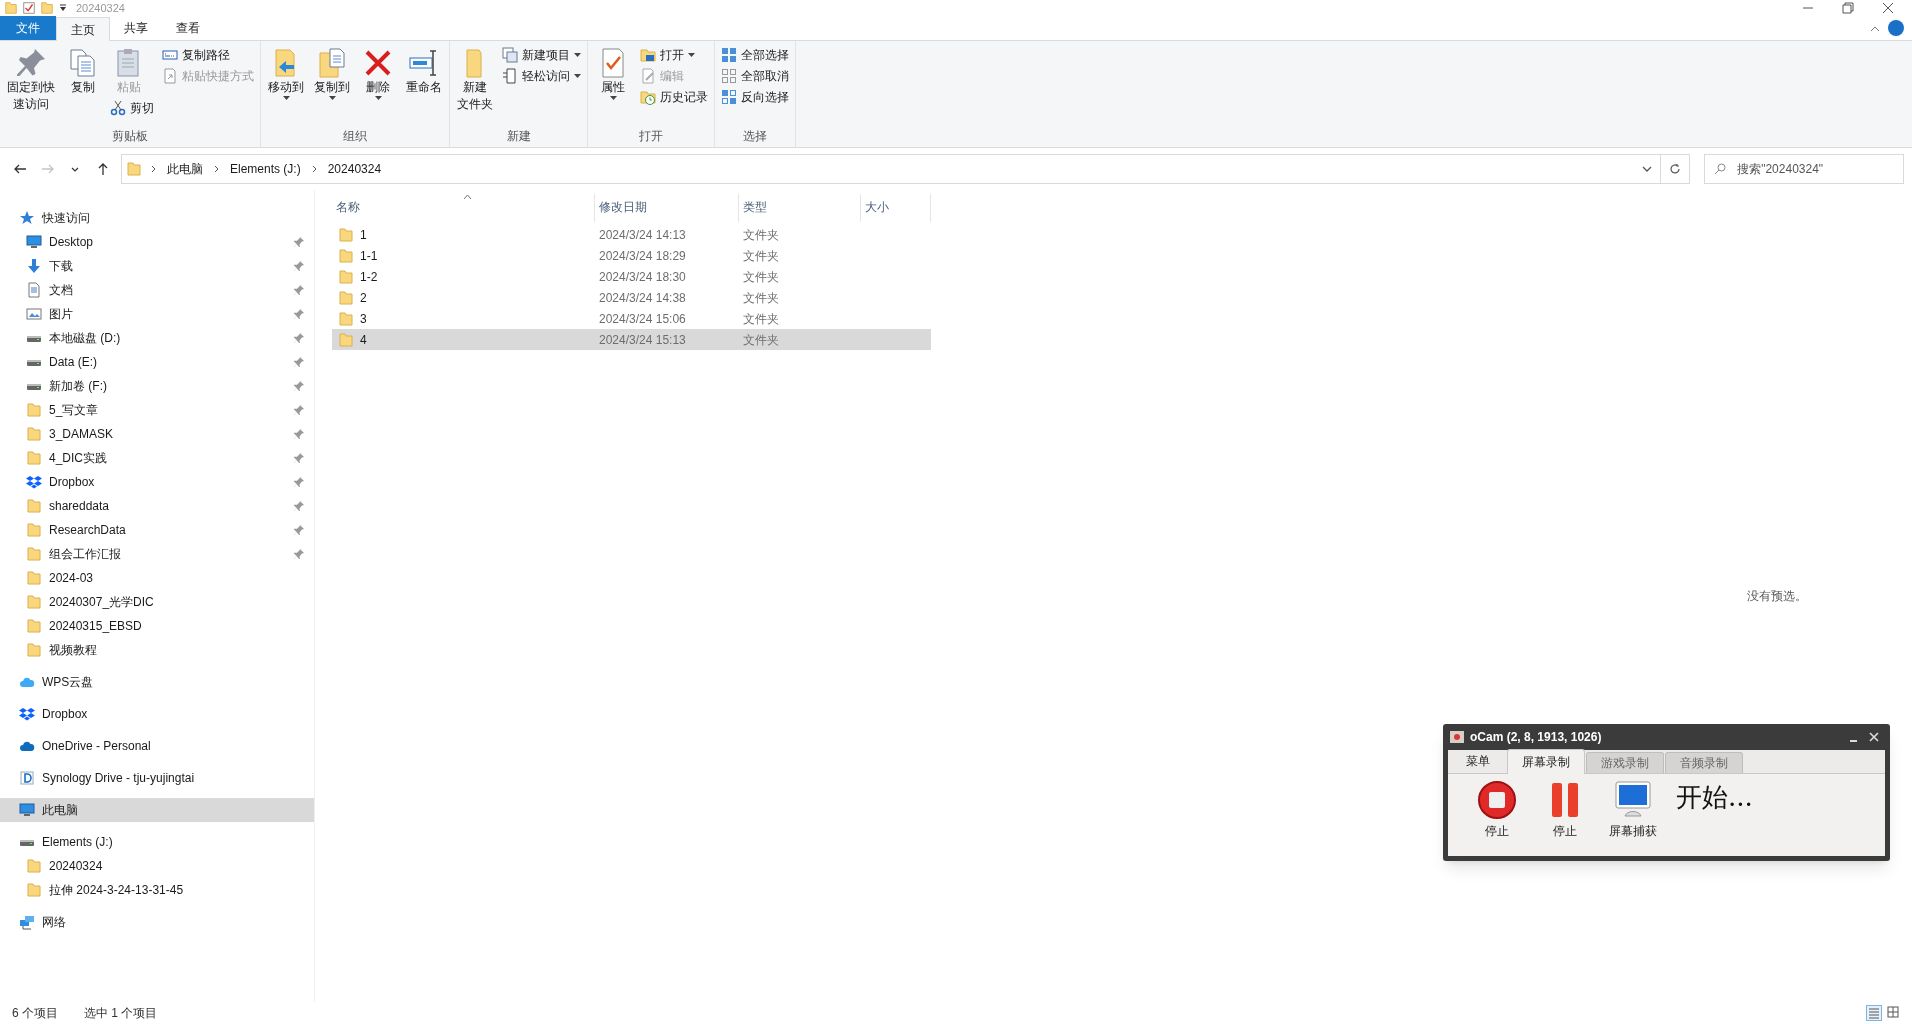 This screenshot has width=1912, height=1024. What do you see at coordinates (130, 136) in the screenshot?
I see `group-label: 剪贴板` at bounding box center [130, 136].